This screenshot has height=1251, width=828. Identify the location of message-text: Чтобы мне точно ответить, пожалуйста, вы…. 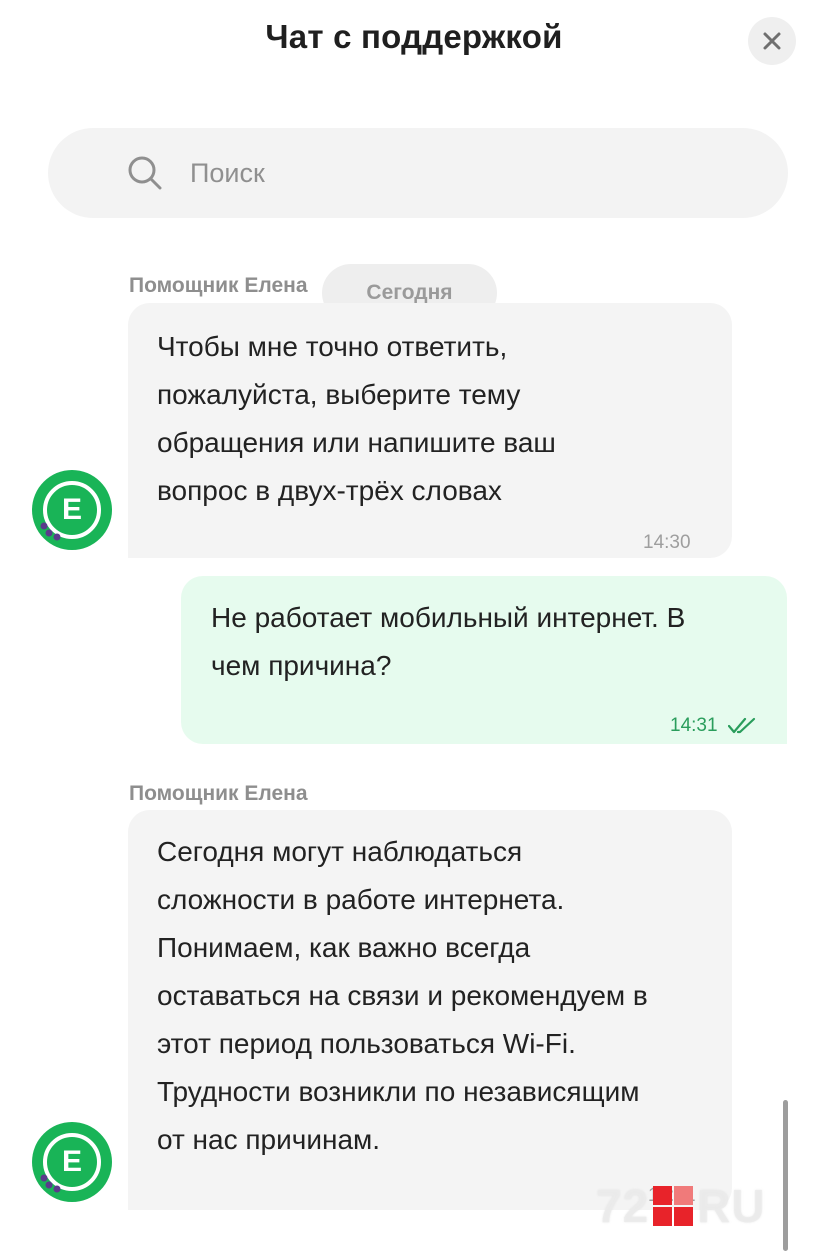
(356, 418).